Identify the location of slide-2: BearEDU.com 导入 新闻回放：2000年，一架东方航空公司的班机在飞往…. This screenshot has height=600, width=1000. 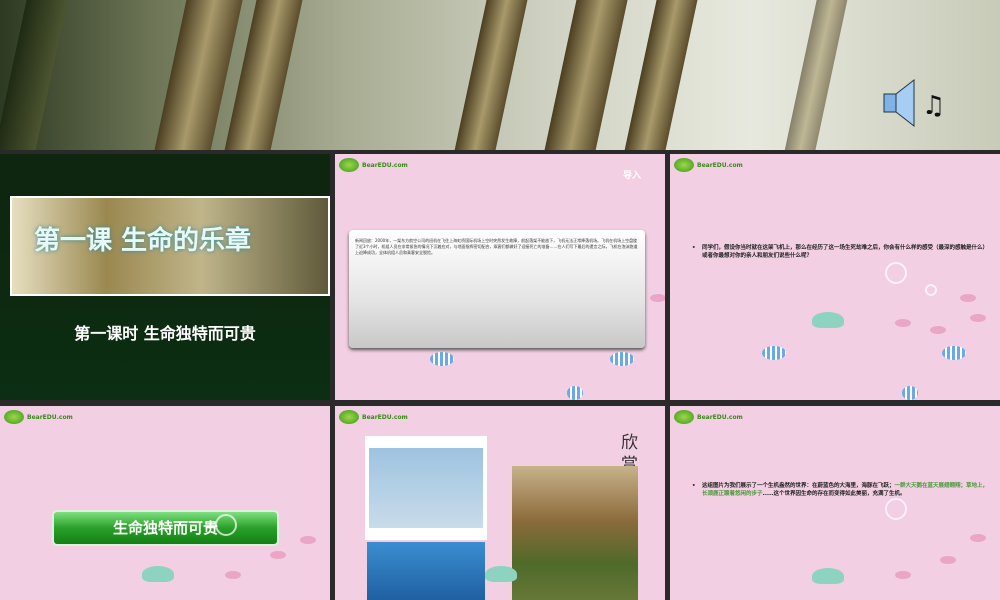
(500, 277).